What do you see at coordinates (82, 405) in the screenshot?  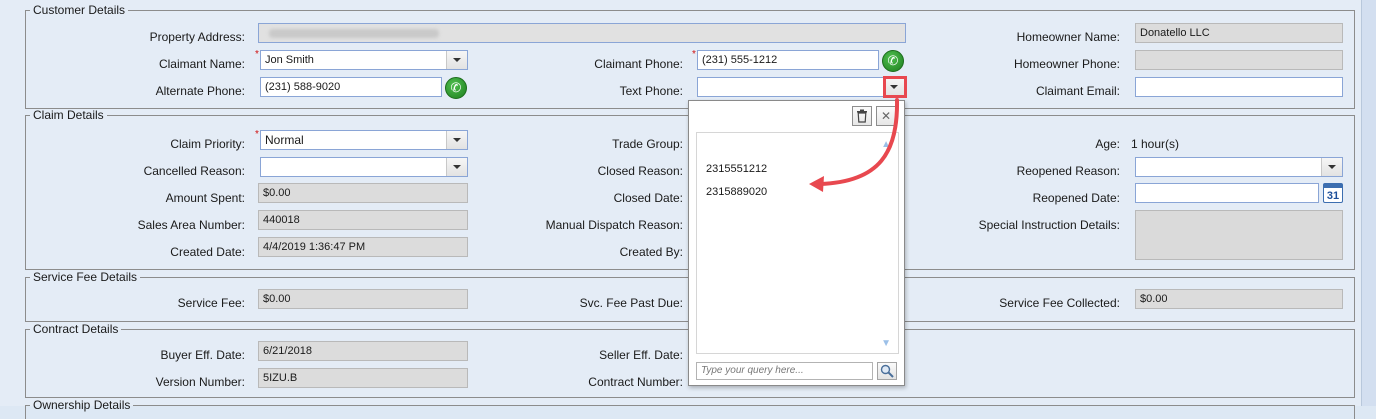 I see `ownership-details-legend: Ownership Details` at bounding box center [82, 405].